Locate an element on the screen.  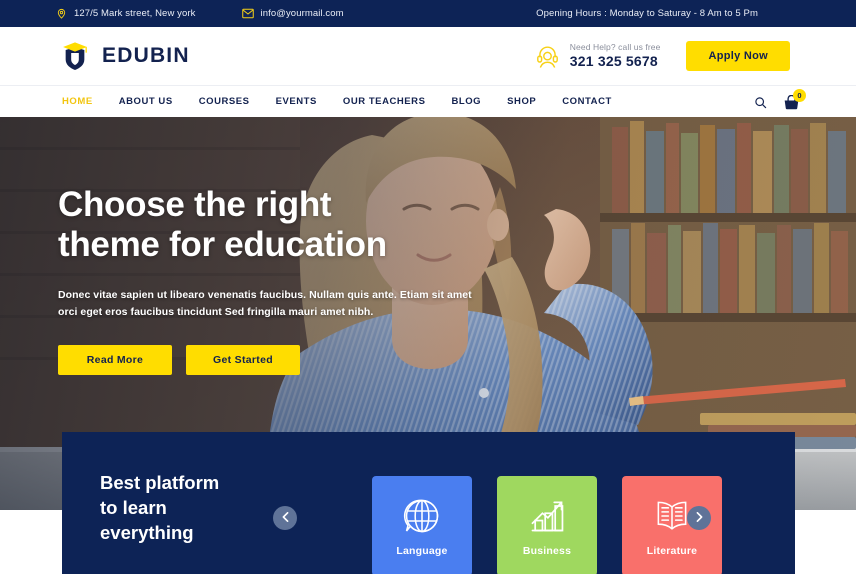
apply-now-button: Apply Now is located at coordinates (738, 56).